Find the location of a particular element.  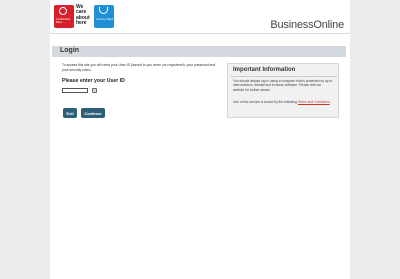

userid-prompt: Please enter your User ID is located at coordinates (93, 81).